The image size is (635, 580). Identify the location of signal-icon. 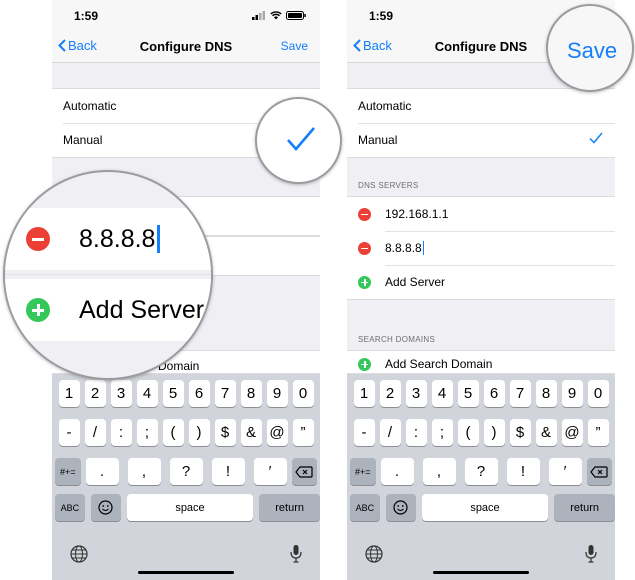
(258, 15).